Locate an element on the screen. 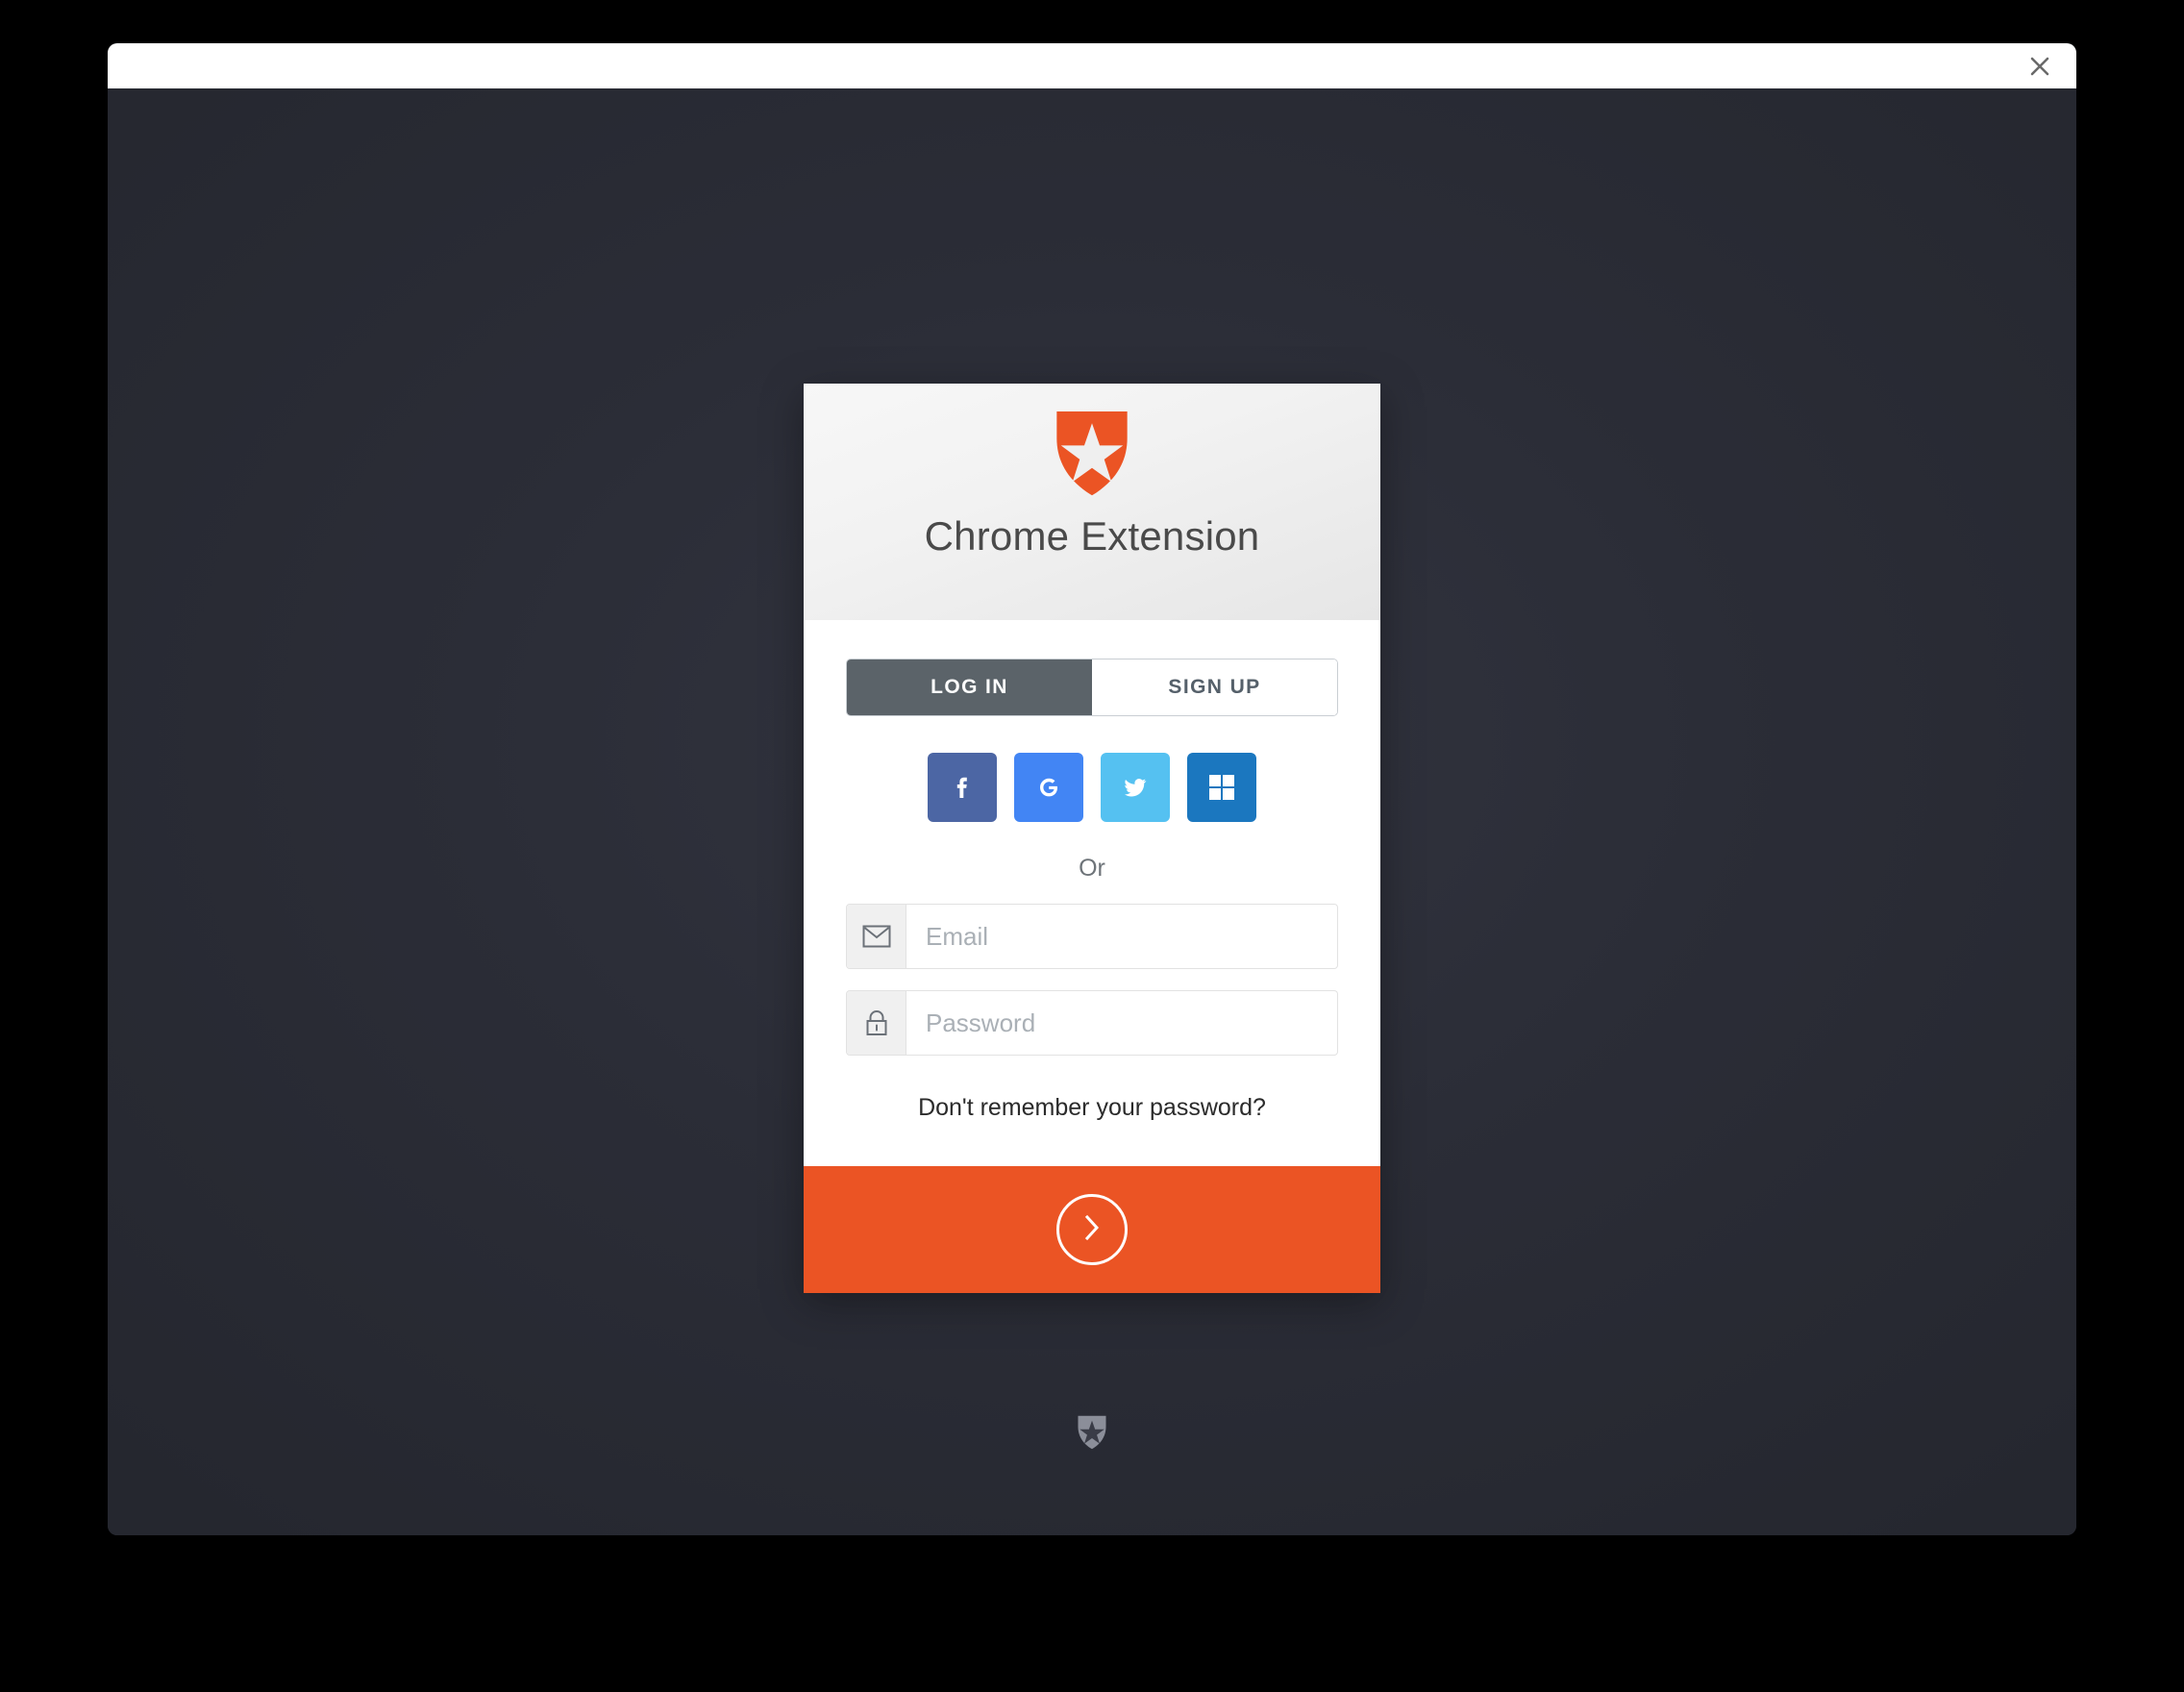  chevron-right-icon is located at coordinates (1092, 1230).